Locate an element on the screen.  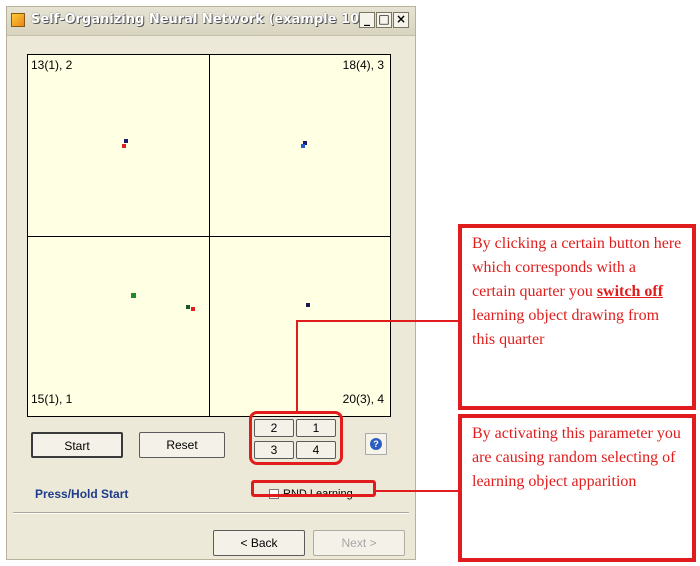
window-controls: _ □ × is located at coordinates (384, 20).